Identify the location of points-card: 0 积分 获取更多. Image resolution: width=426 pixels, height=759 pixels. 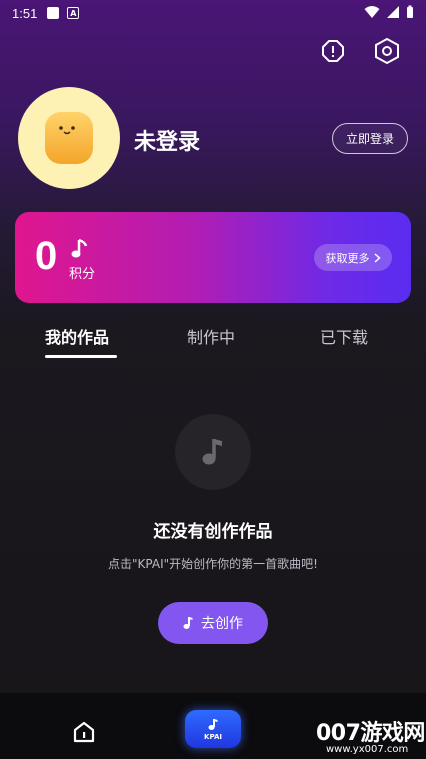
(213, 257).